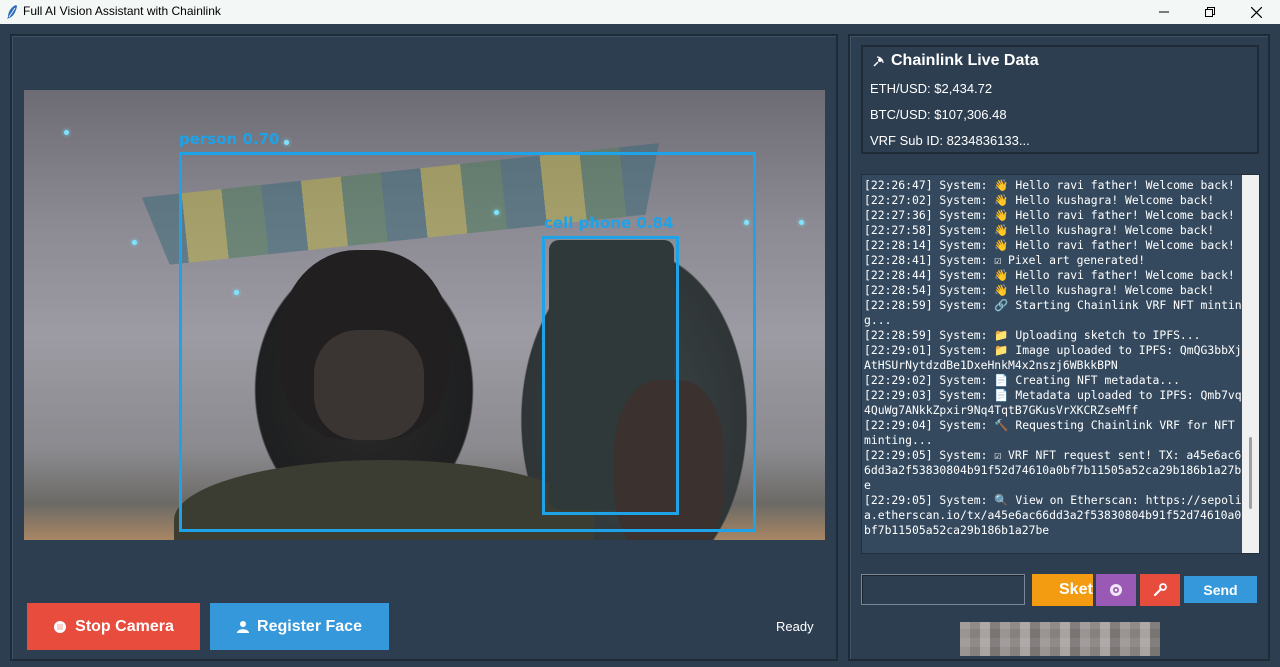 This screenshot has width=1280, height=667. Describe the element at coordinates (1060, 639) in the screenshot. I see `pixel-art-preview` at that location.